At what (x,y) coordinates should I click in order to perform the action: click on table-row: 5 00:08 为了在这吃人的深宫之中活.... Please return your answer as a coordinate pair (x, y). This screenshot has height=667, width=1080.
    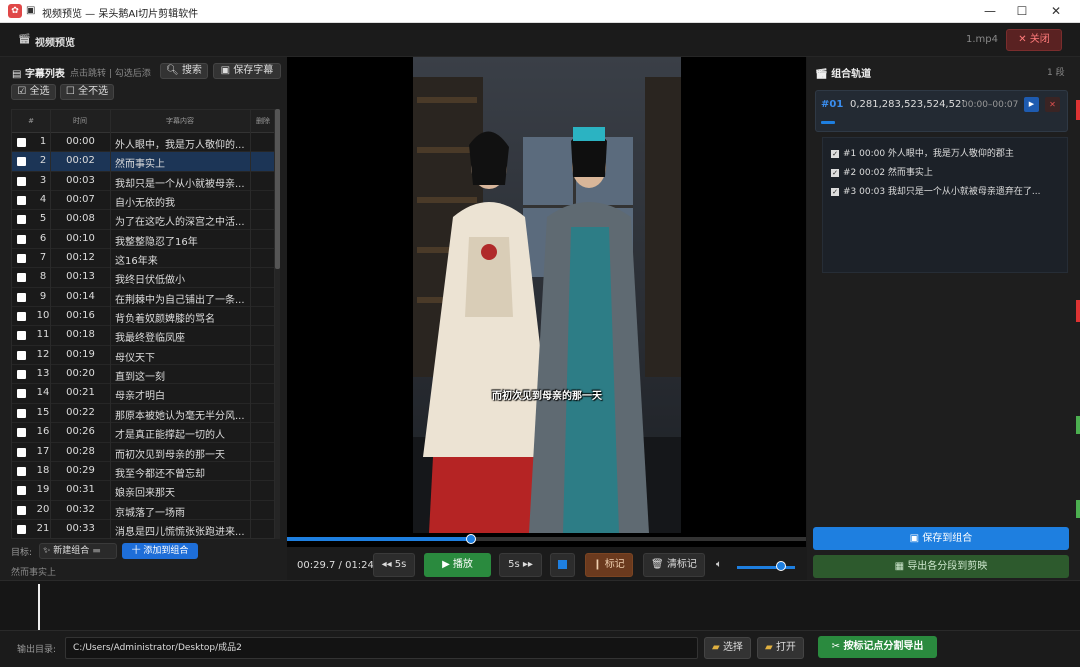
    Looking at the image, I should click on (143, 220).